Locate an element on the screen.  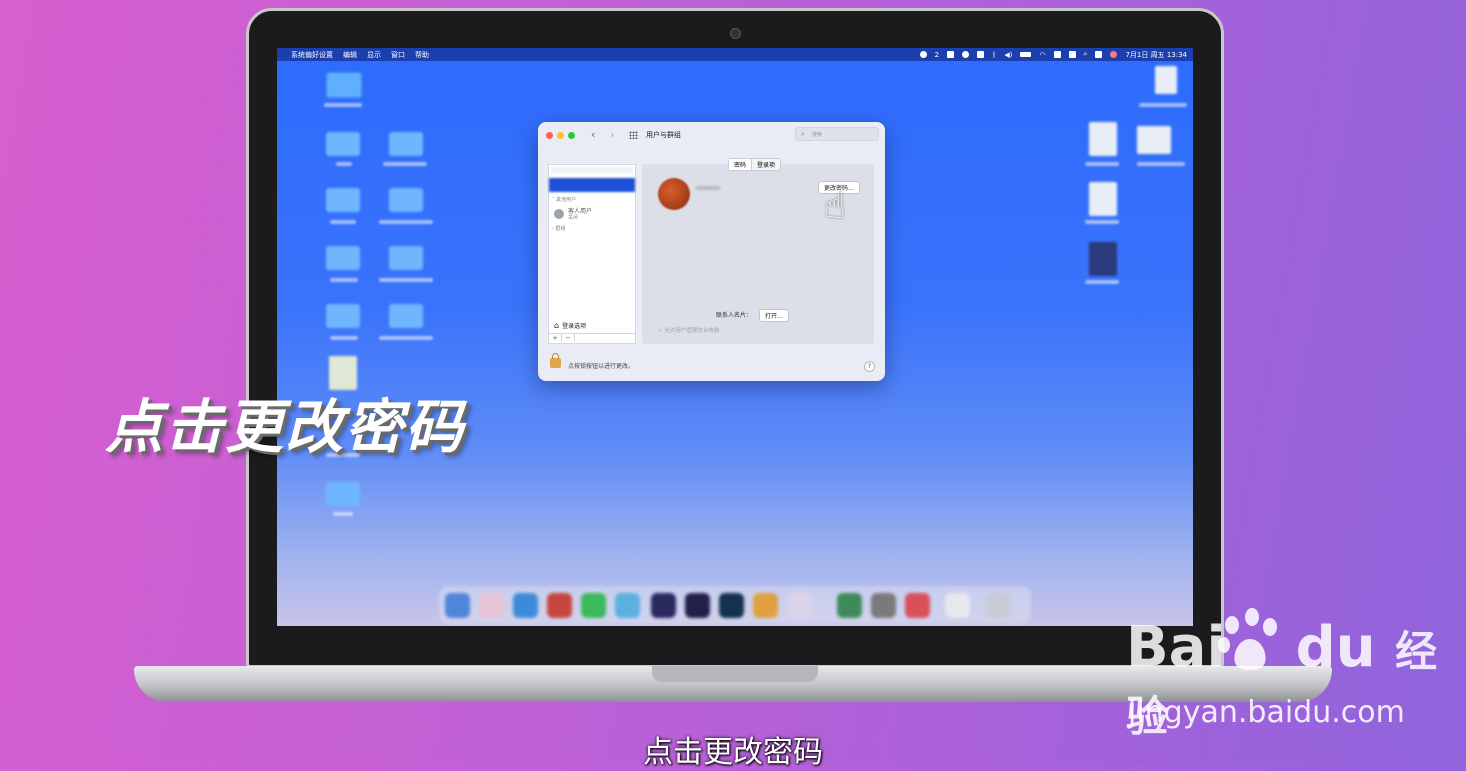
tray-app-icon is located at coordinates (966, 54).